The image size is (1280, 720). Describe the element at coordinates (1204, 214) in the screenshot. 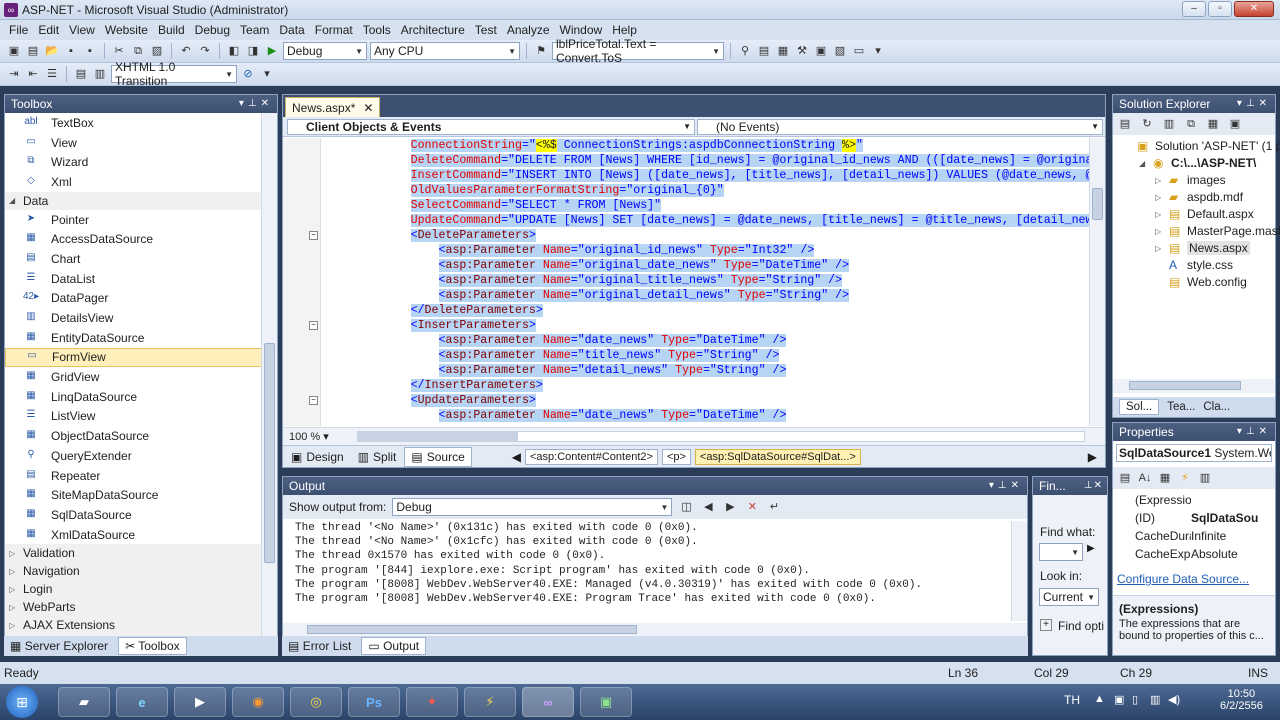

I see `solution-item-default-aspx: ▷ ▤ Default.aspx` at that location.